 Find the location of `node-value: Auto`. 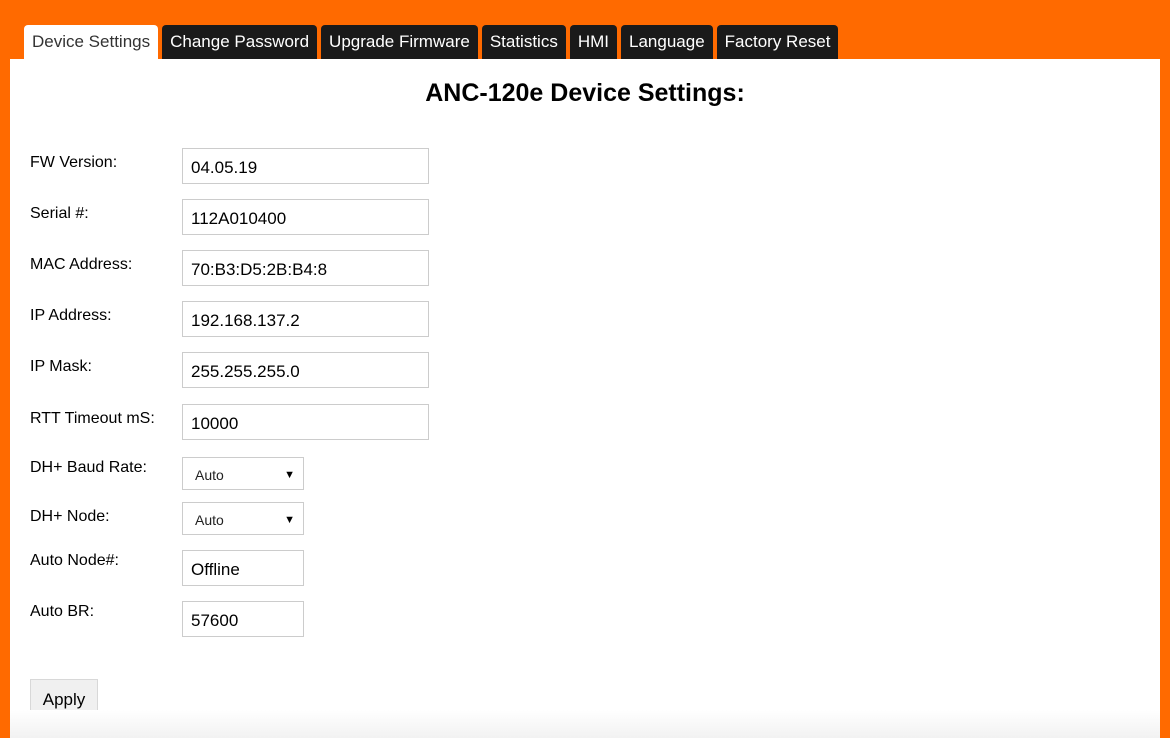

node-value: Auto is located at coordinates (209, 520).